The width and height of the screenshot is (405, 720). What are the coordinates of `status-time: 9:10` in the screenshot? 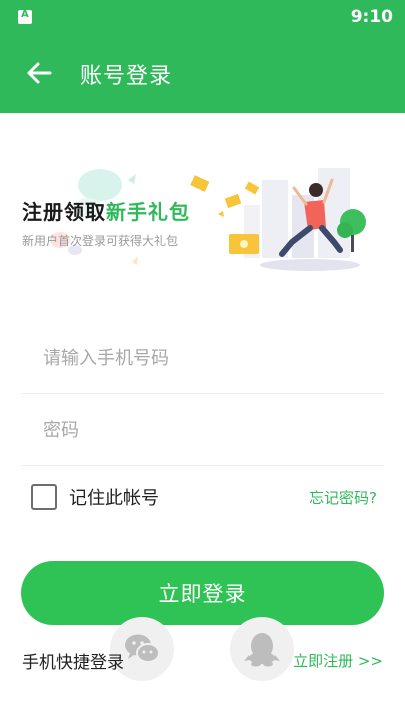 It's located at (371, 17).